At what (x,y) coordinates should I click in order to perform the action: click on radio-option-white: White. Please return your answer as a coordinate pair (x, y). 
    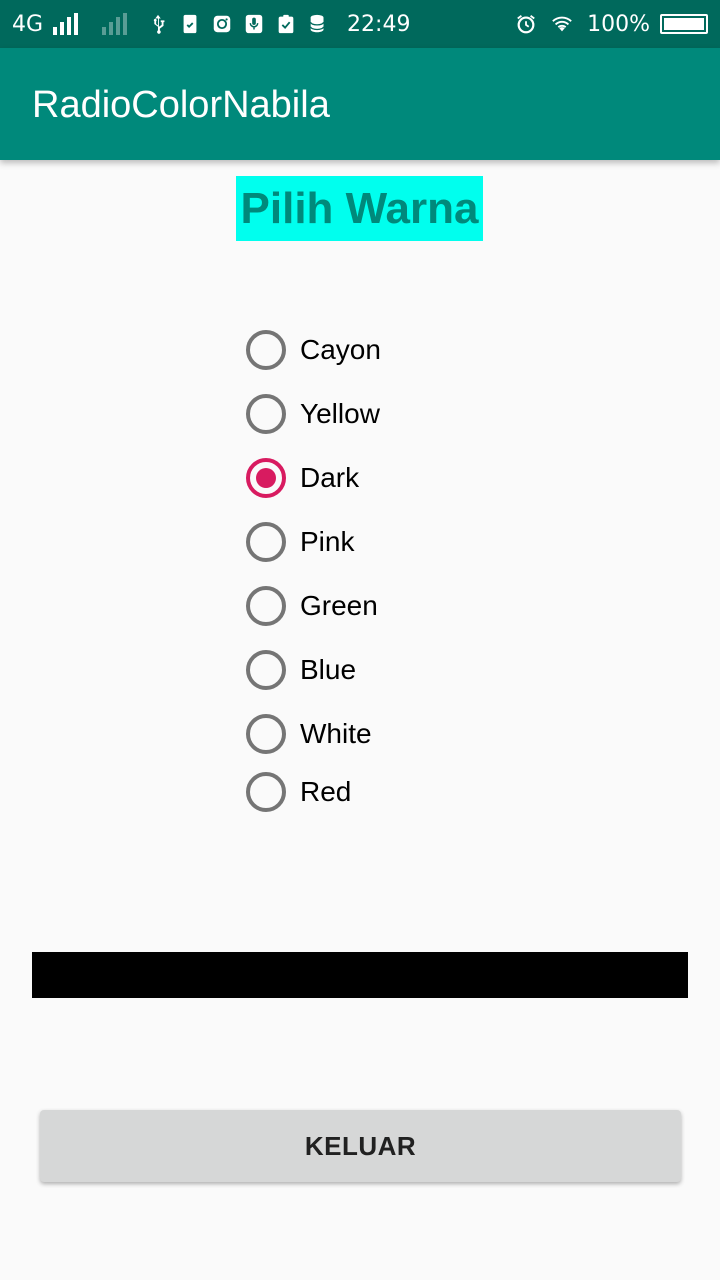
    Looking at the image, I should click on (376, 734).